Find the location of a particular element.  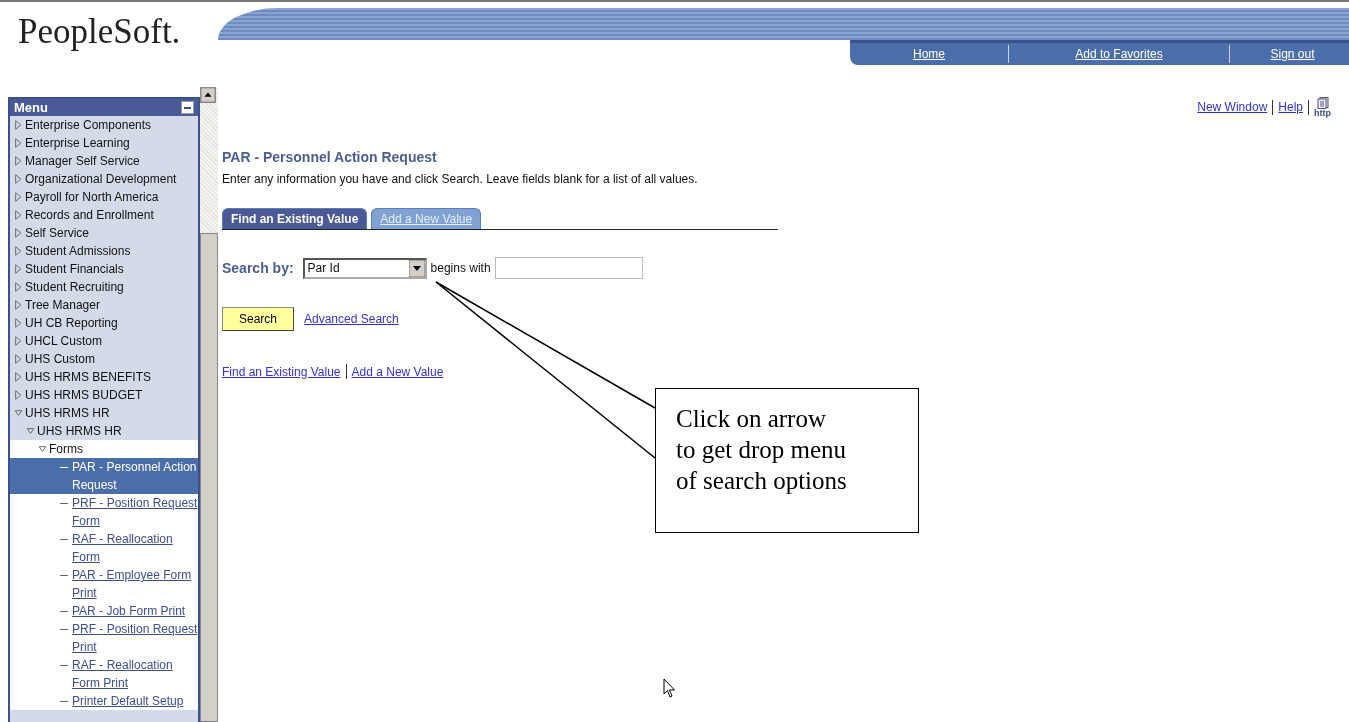

logo-text: PeopleSoft. is located at coordinates (99, 31).